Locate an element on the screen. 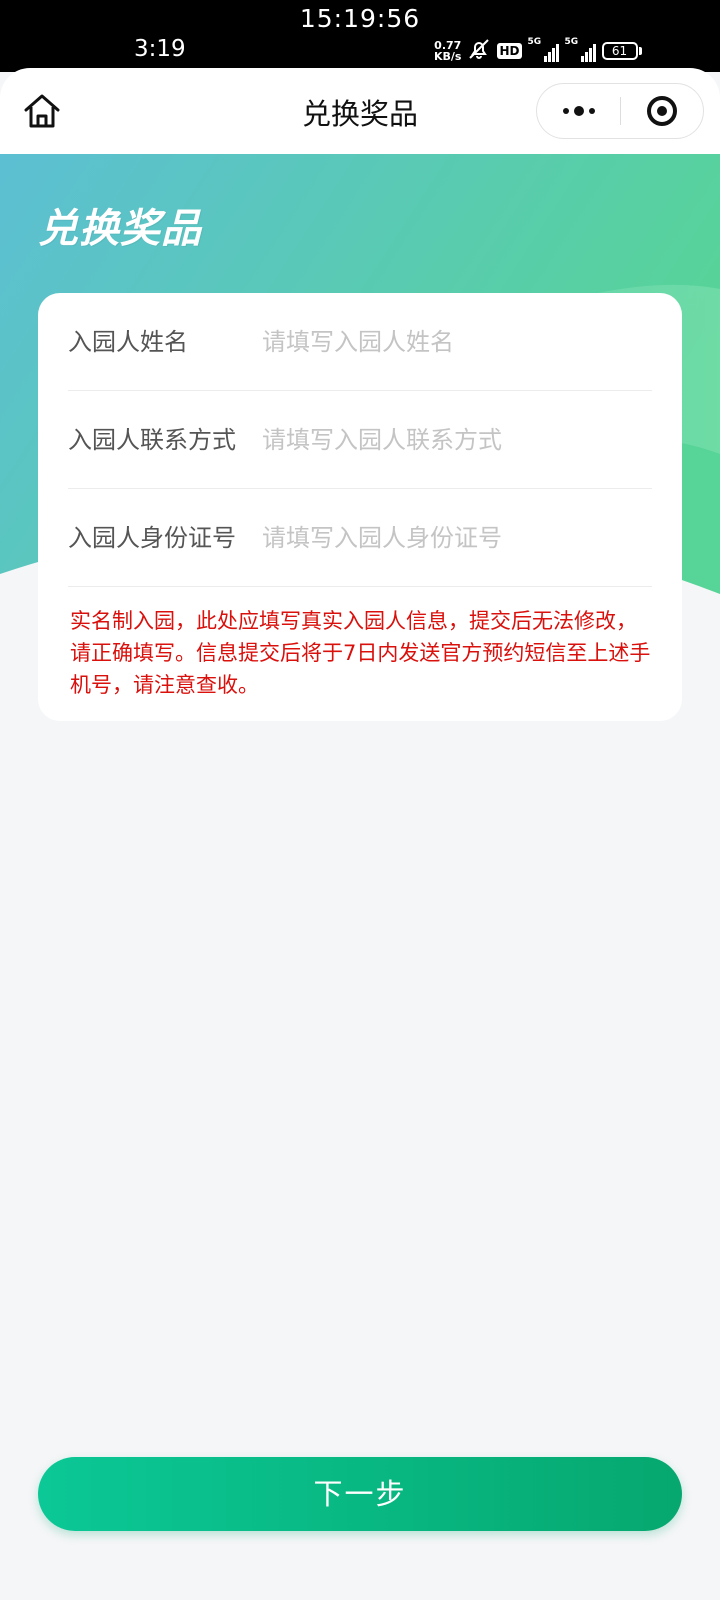 This screenshot has width=720, height=1600. name-input is located at coordinates (452, 342).